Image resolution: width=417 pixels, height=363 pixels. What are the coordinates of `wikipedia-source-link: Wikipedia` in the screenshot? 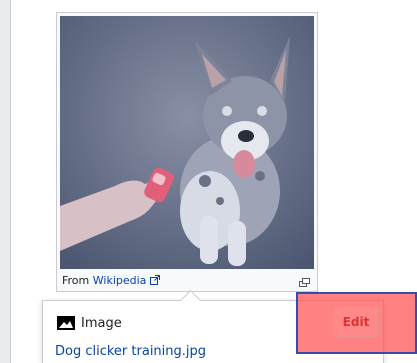 It's located at (120, 280).